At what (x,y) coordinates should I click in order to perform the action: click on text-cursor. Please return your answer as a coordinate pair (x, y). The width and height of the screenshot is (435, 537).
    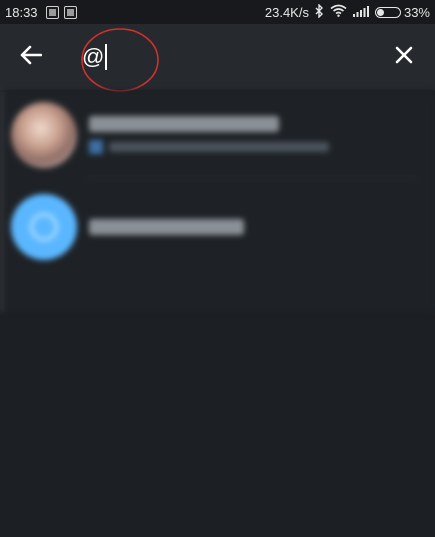
    Looking at the image, I should click on (106, 57).